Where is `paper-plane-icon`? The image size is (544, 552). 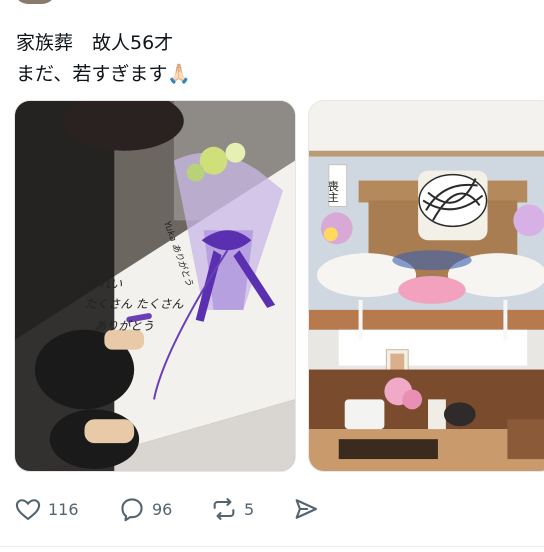
paper-plane-icon is located at coordinates (306, 509).